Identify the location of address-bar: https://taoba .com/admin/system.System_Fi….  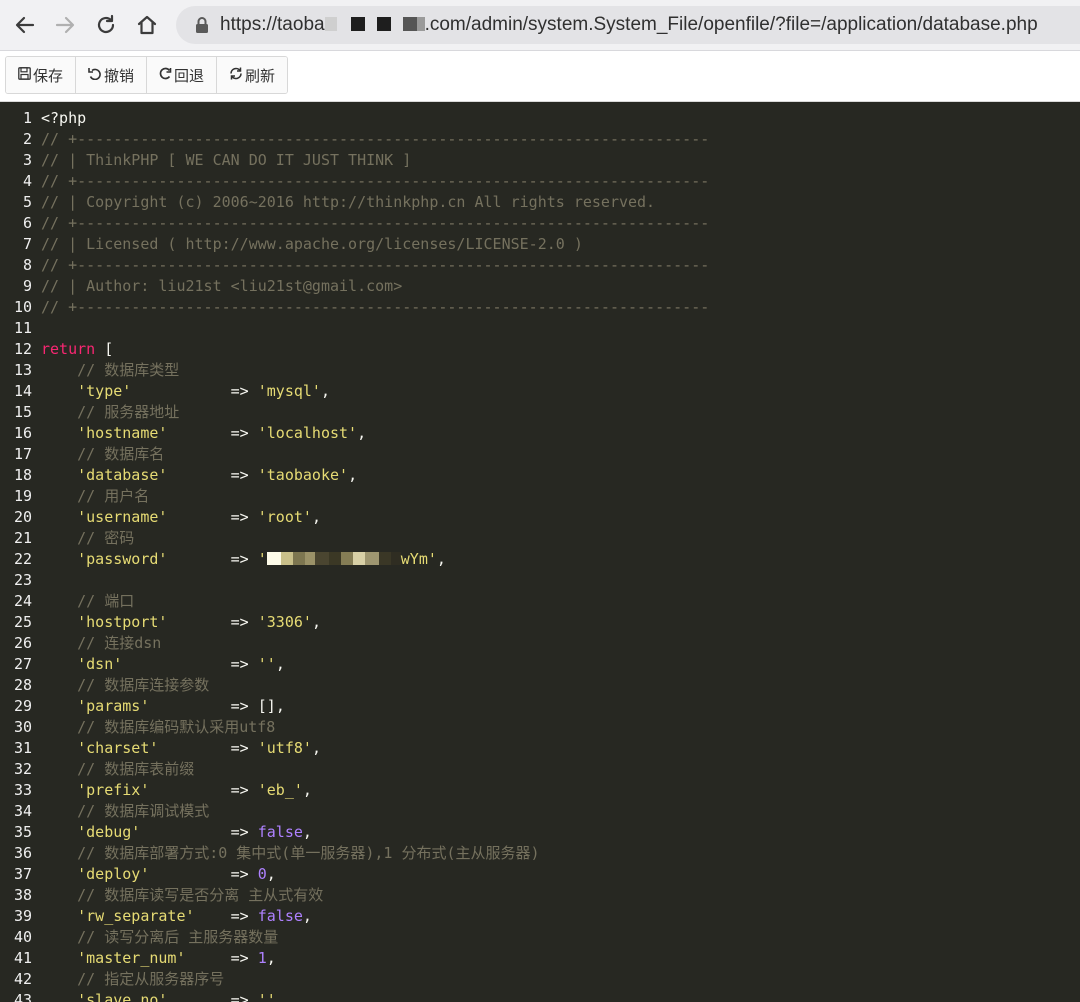
(628, 25).